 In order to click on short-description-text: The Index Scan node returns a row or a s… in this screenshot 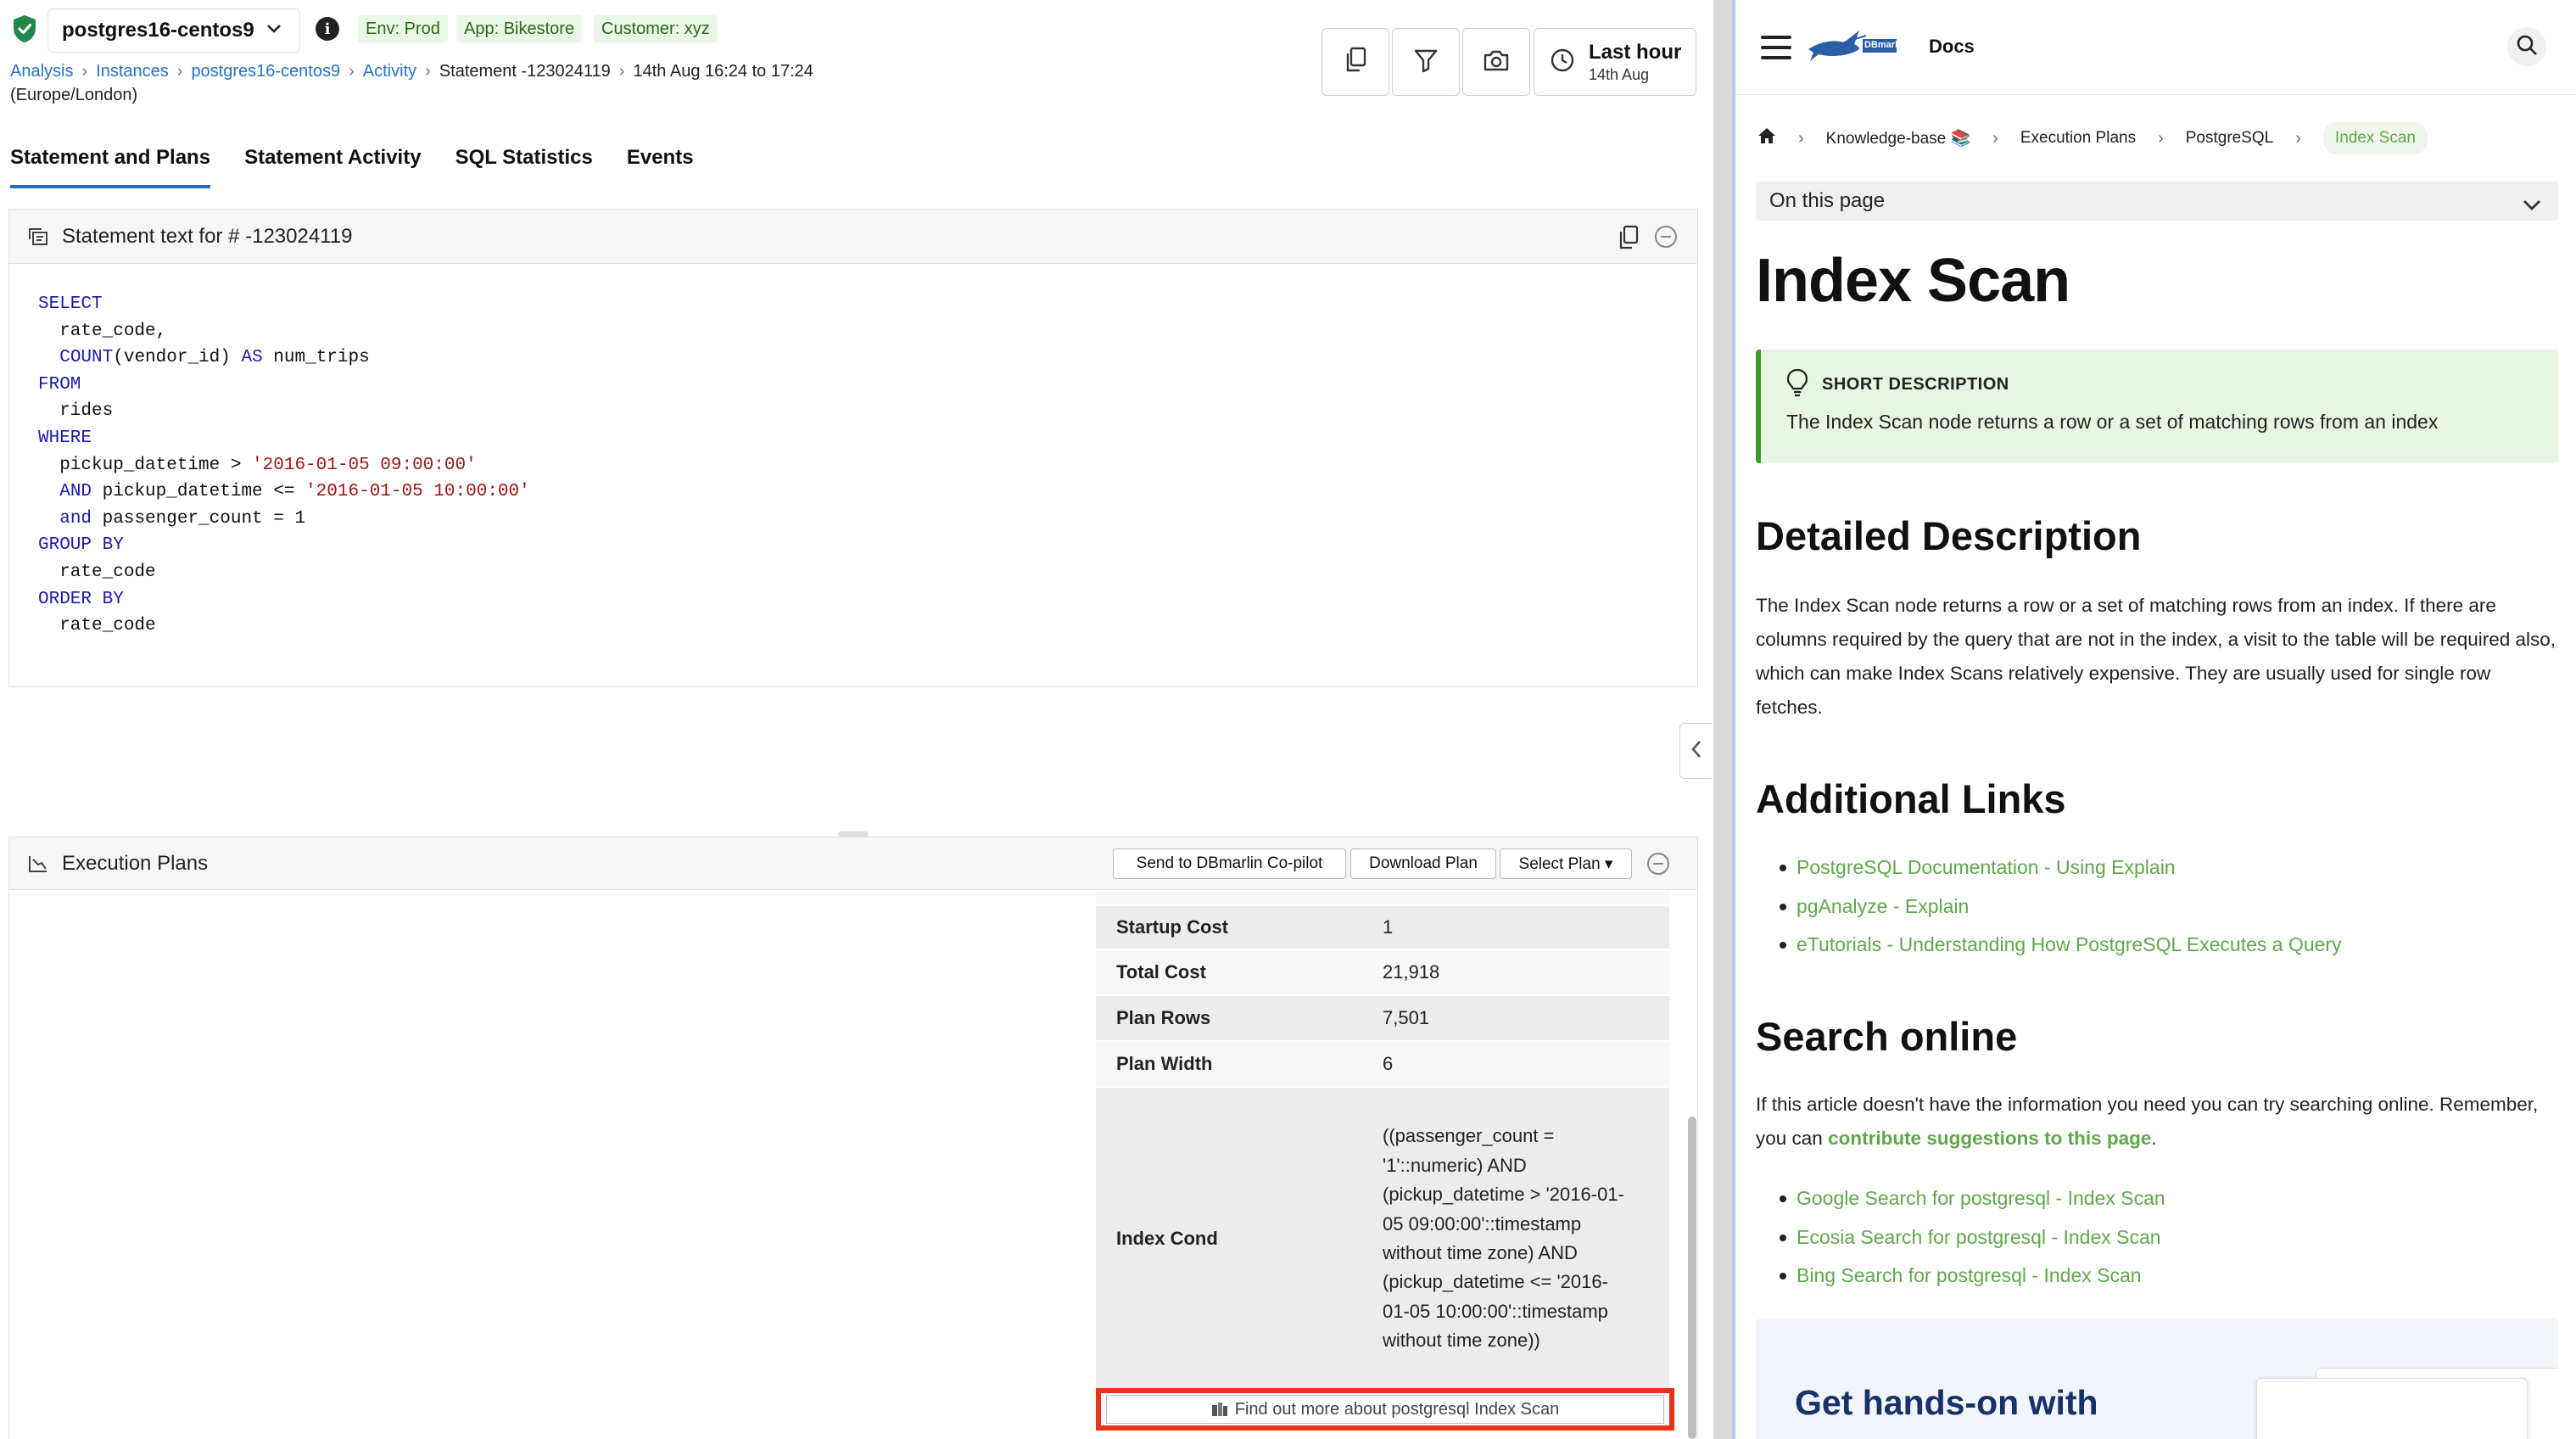, I will do `click(2112, 422)`.